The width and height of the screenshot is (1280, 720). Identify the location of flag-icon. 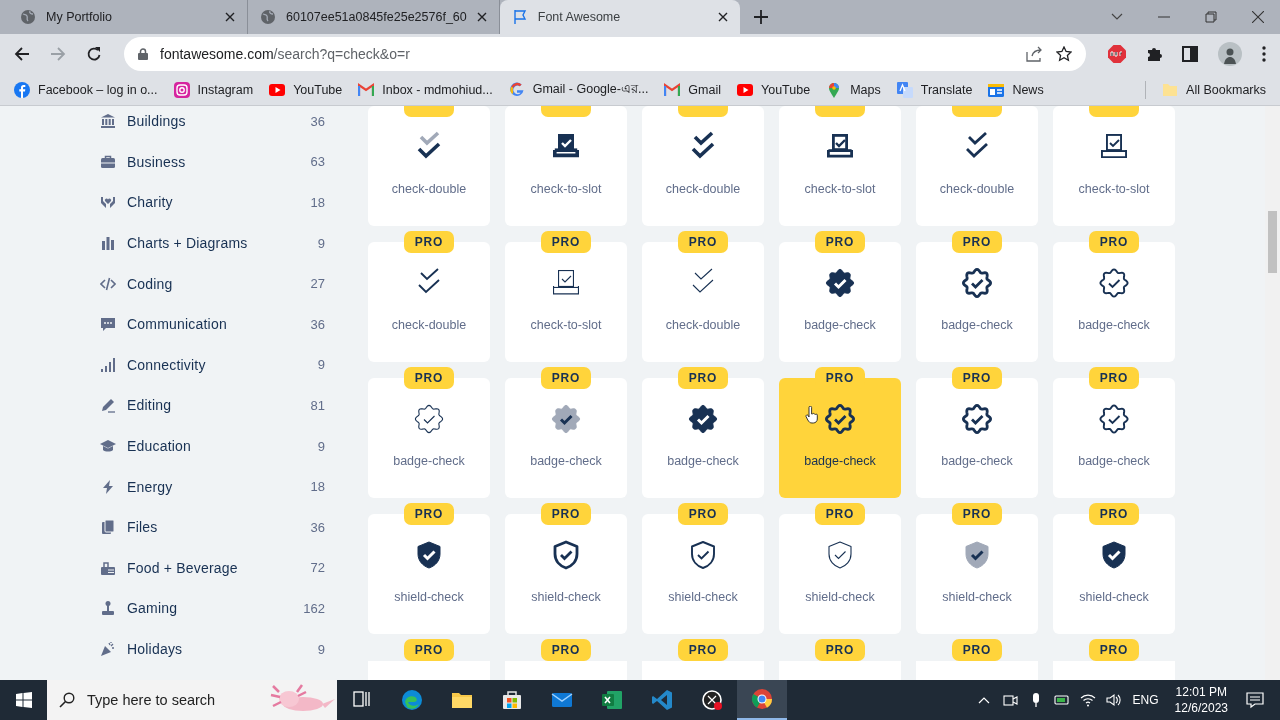
(519, 17).